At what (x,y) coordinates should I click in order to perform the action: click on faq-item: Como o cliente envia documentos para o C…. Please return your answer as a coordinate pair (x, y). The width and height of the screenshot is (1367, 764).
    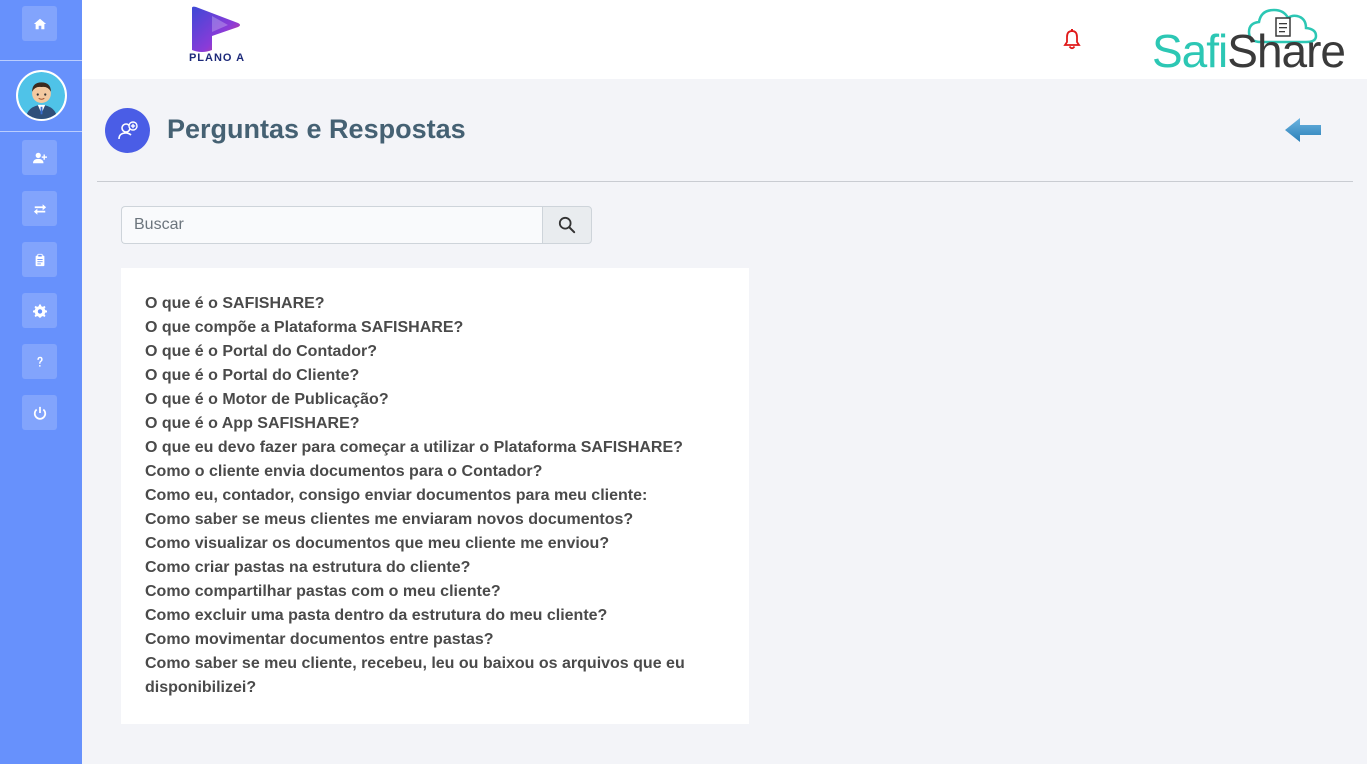
    Looking at the image, I should click on (435, 472).